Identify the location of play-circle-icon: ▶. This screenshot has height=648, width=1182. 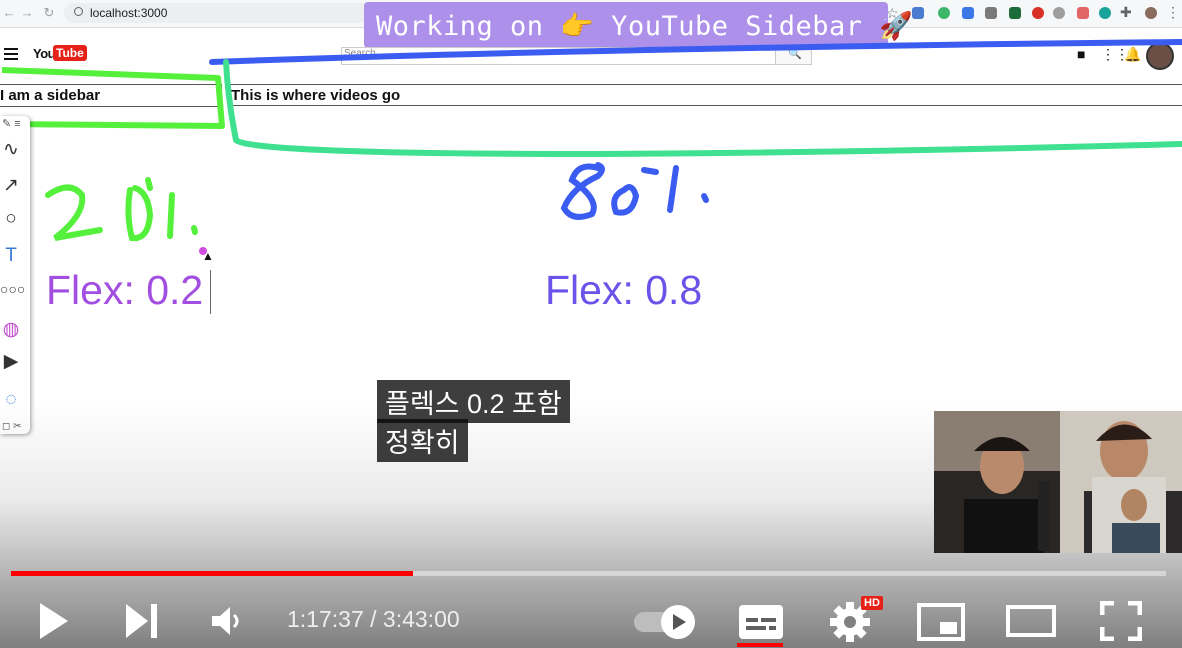
(11, 361).